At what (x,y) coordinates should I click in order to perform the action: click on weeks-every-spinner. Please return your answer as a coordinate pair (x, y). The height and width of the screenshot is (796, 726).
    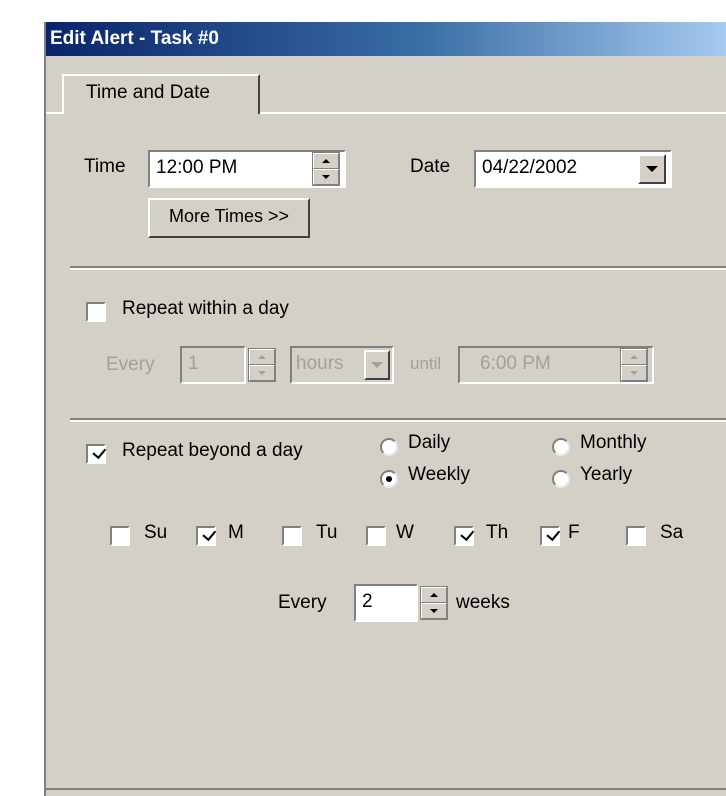
    Looking at the image, I should click on (434, 603).